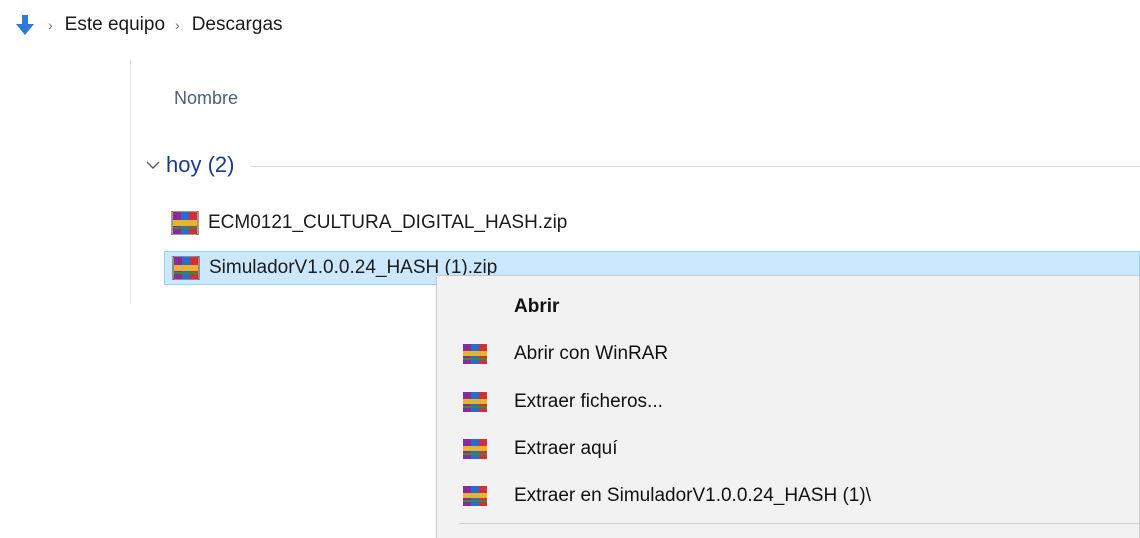 The image size is (1140, 538). I want to click on menu-item-extract-to-folder: Extraer en SimuladorV1.0.0.24_HASH (1)\, so click(788, 496).